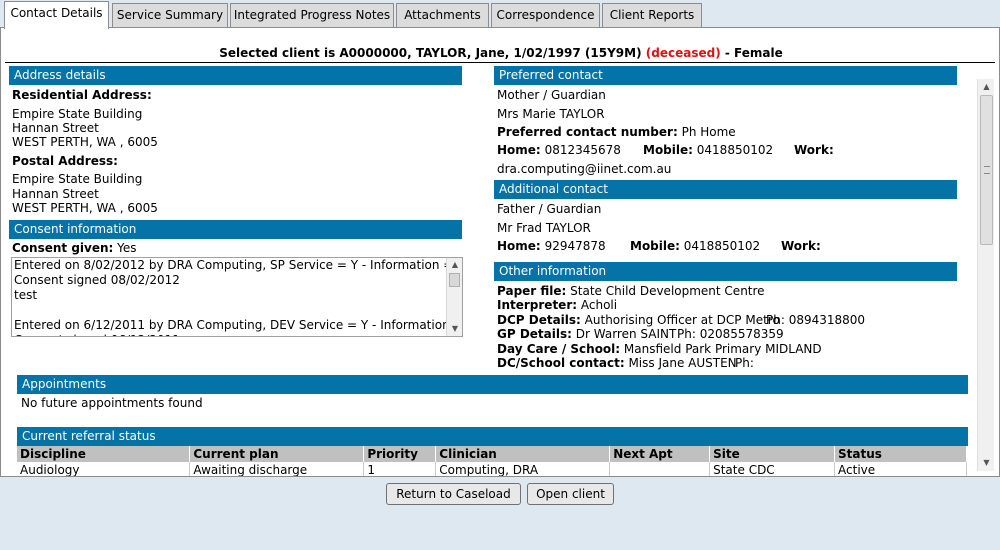 The image size is (1000, 550). Describe the element at coordinates (816, 320) in the screenshot. I see `dcp-phone: Ph: 0894318800` at that location.